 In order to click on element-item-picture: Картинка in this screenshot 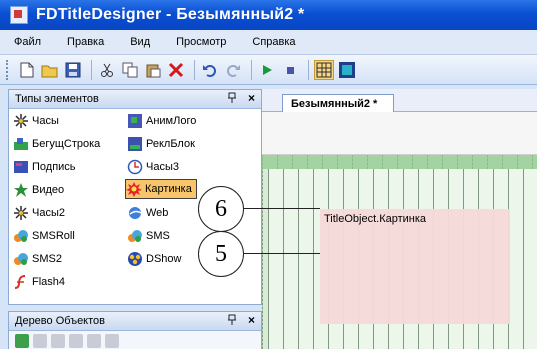, I will do `click(161, 189)`.